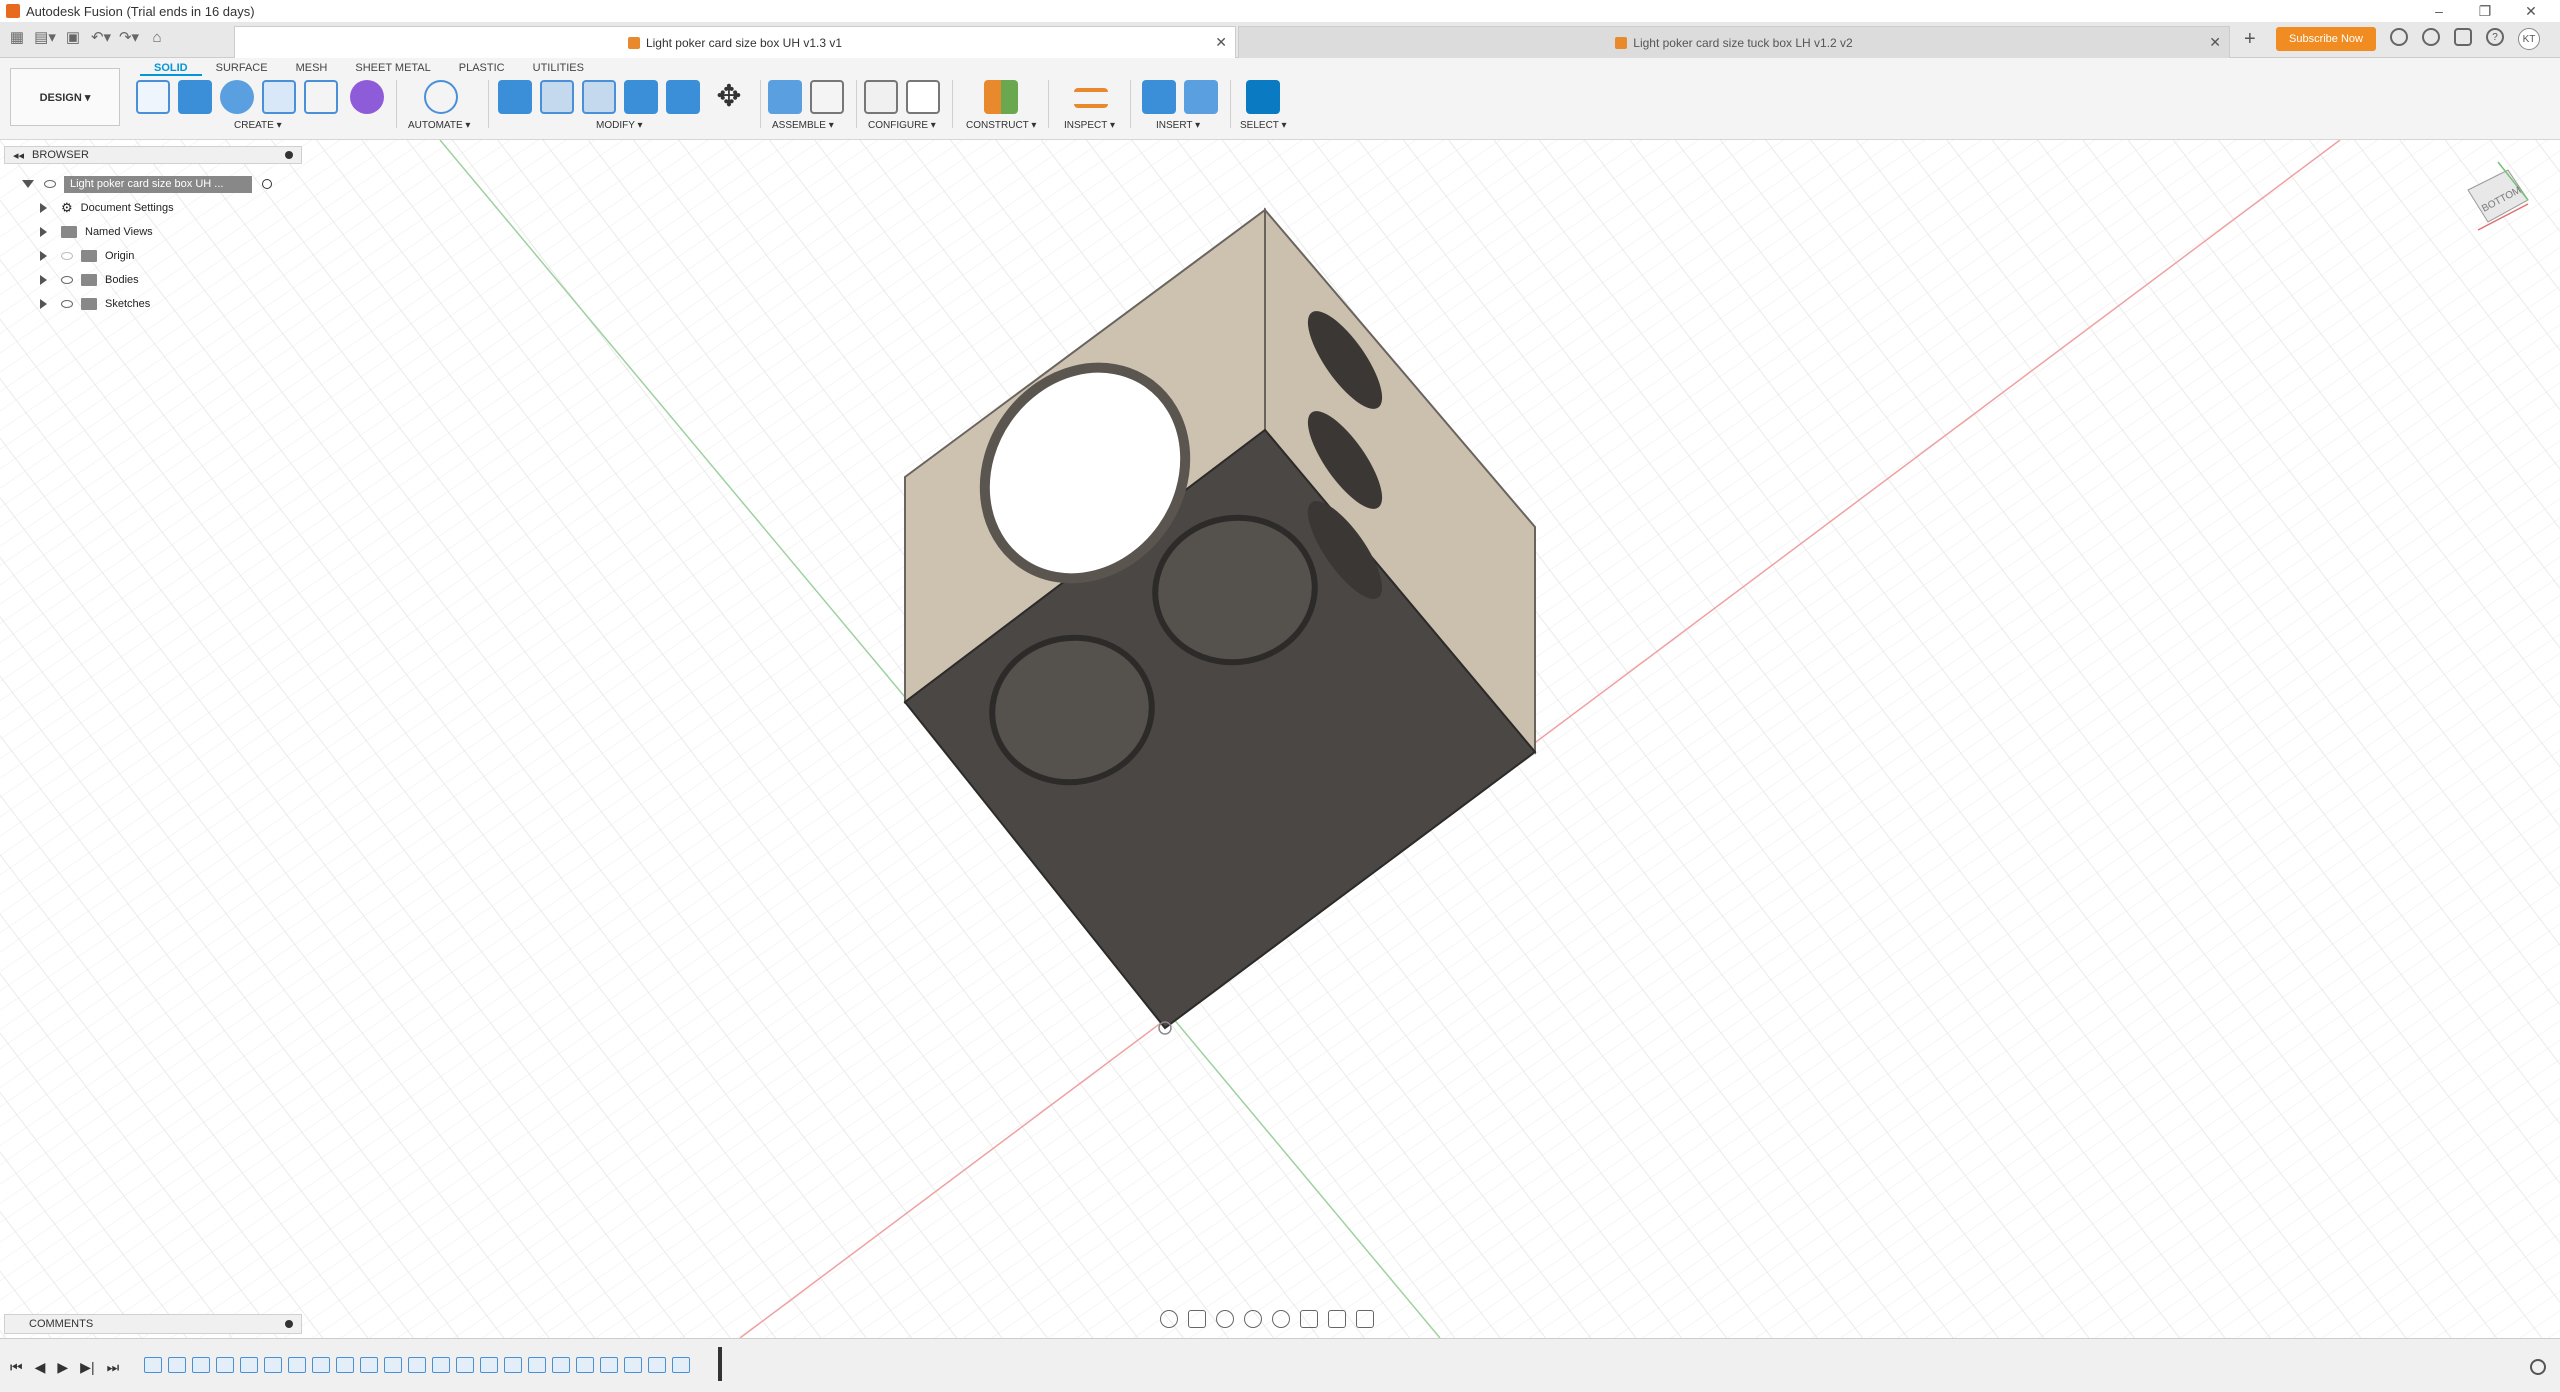 The height and width of the screenshot is (1392, 2560). Describe the element at coordinates (1001, 97) in the screenshot. I see `construct-plane-icon` at that location.